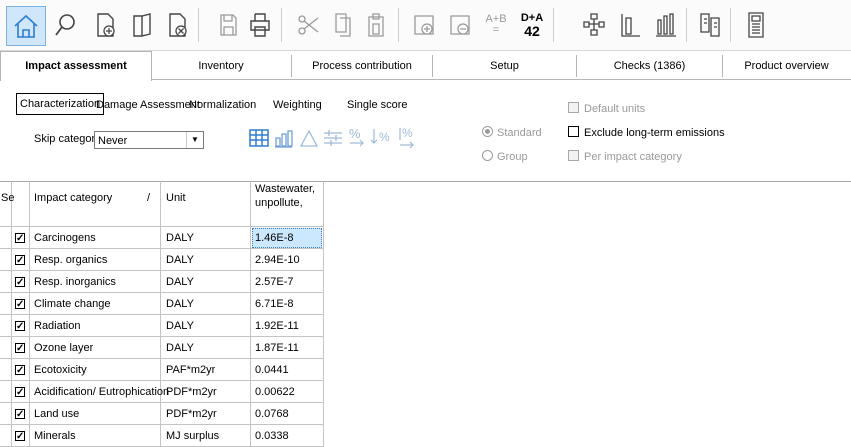 The image size is (851, 447). I want to click on triangle-icon, so click(309, 138).